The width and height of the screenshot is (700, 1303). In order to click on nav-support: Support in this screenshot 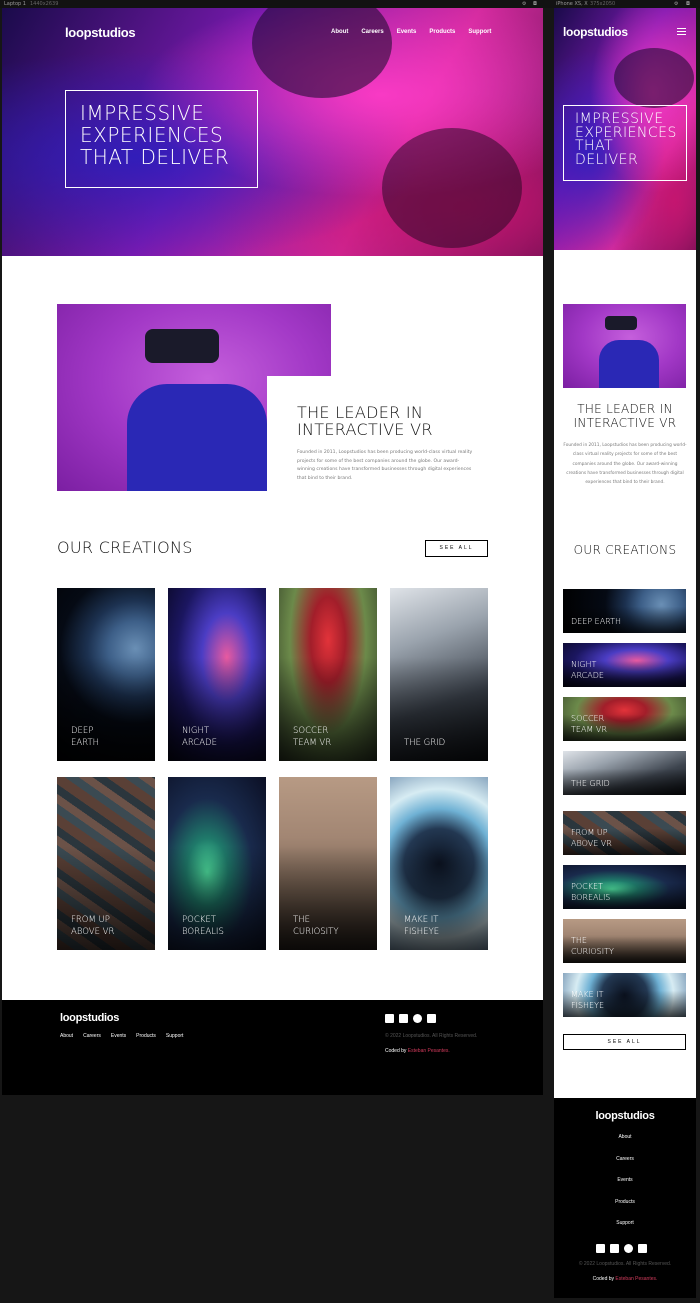, I will do `click(479, 32)`.